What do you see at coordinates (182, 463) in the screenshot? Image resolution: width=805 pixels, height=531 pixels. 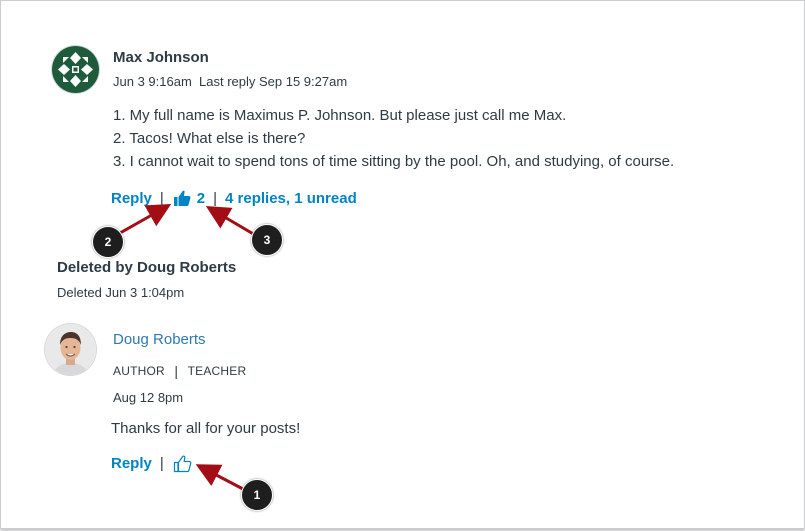 I see `thumbs-up-outline-icon` at bounding box center [182, 463].